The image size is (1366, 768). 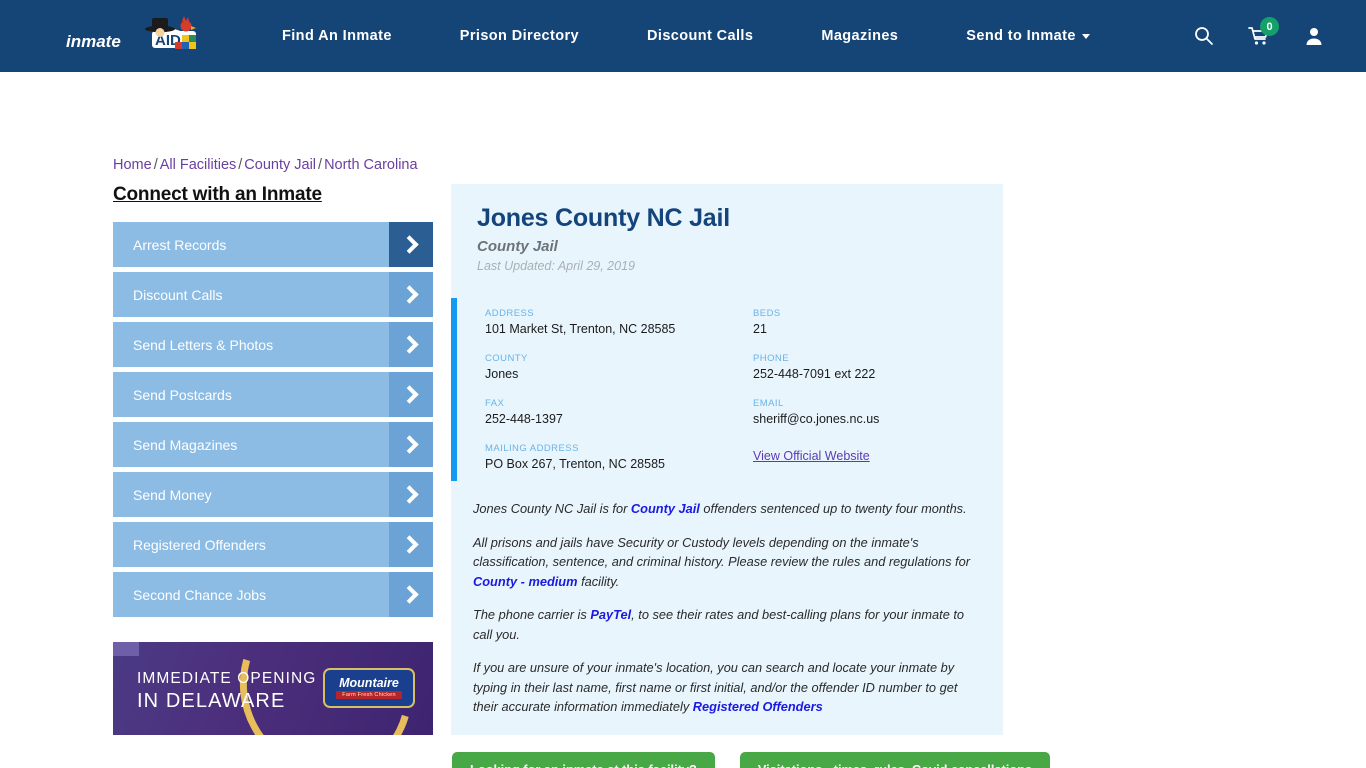 What do you see at coordinates (532, 448) in the screenshot?
I see `info-label: MAILING ADDRESS` at bounding box center [532, 448].